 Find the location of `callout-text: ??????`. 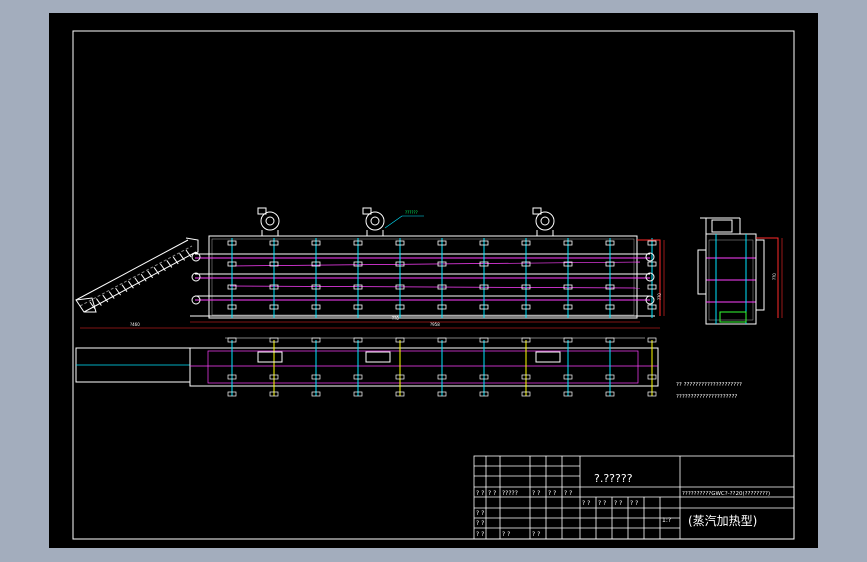

callout-text: ?????? is located at coordinates (411, 212).